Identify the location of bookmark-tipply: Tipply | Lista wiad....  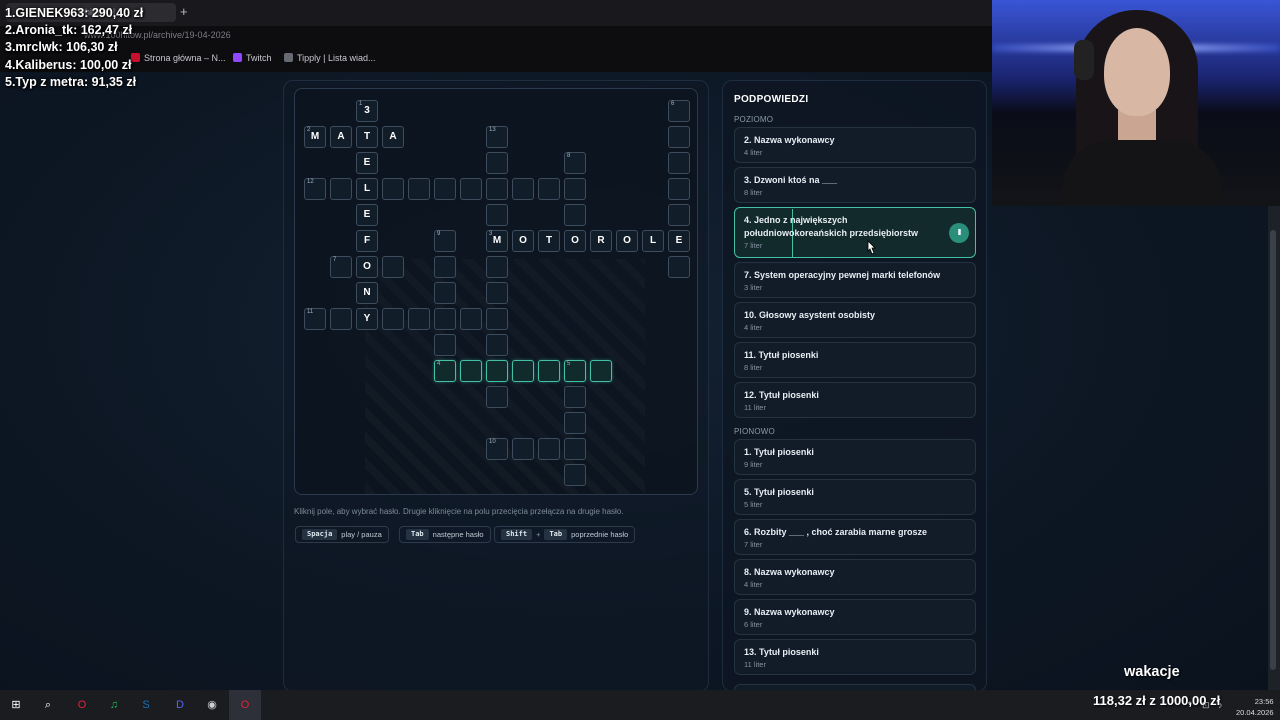
(330, 58).